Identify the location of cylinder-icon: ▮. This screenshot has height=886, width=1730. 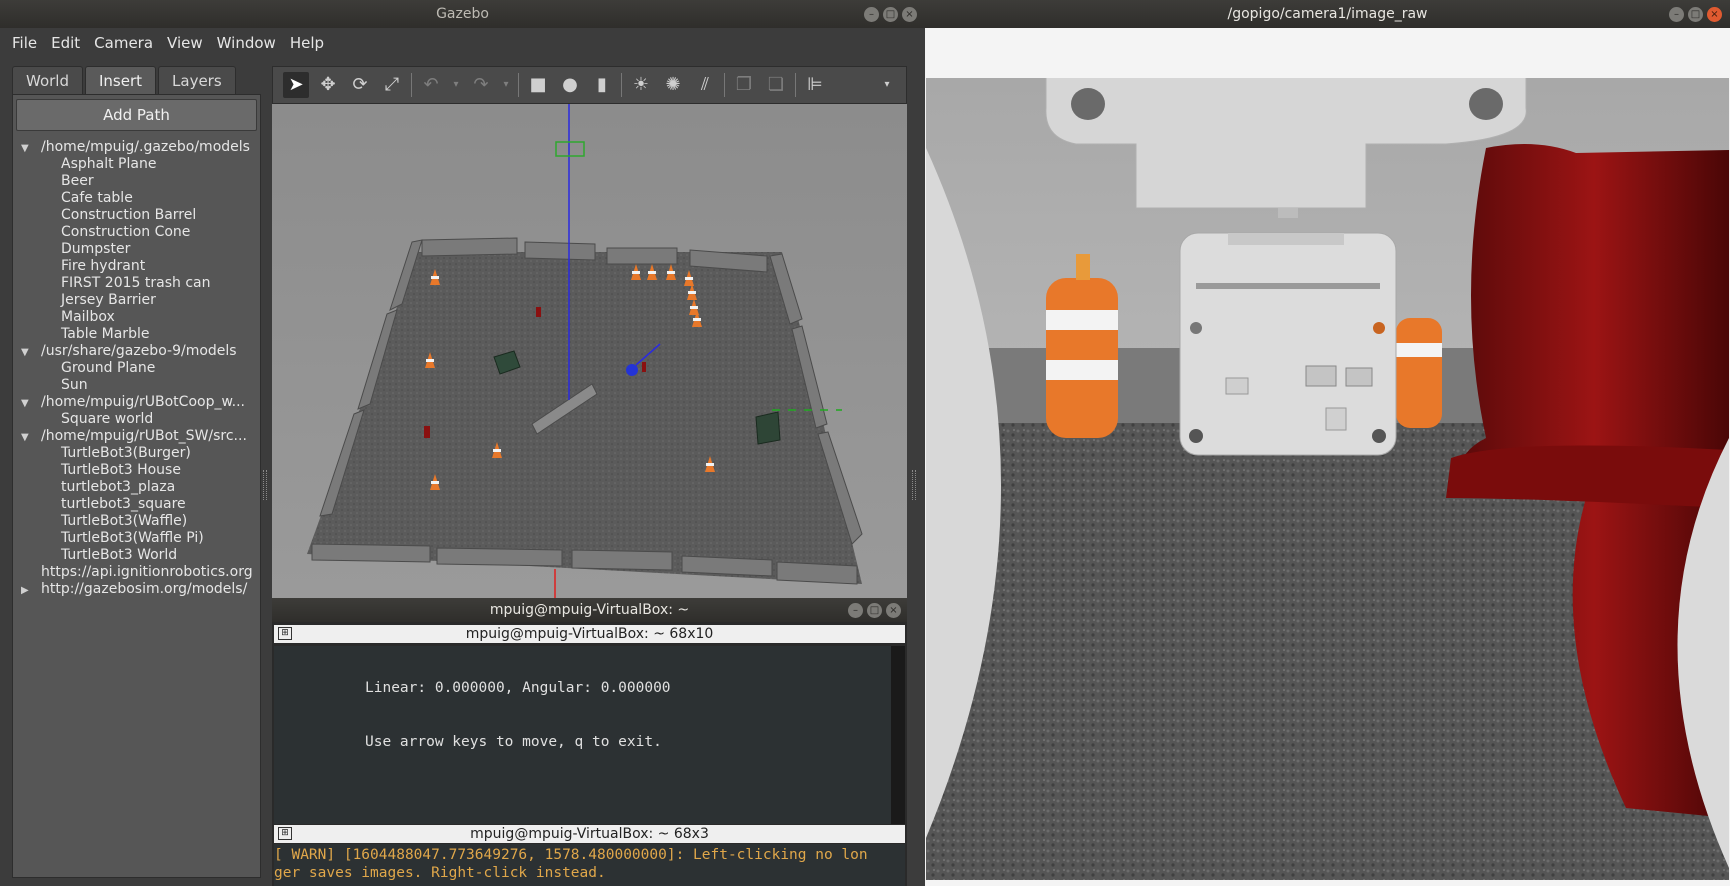
(602, 85).